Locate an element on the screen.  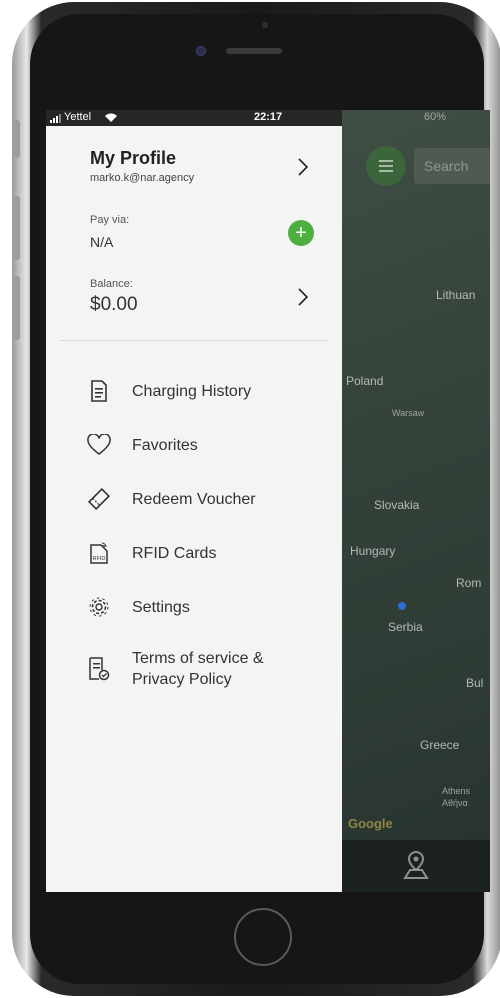
document-icon is located at coordinates (99, 391).